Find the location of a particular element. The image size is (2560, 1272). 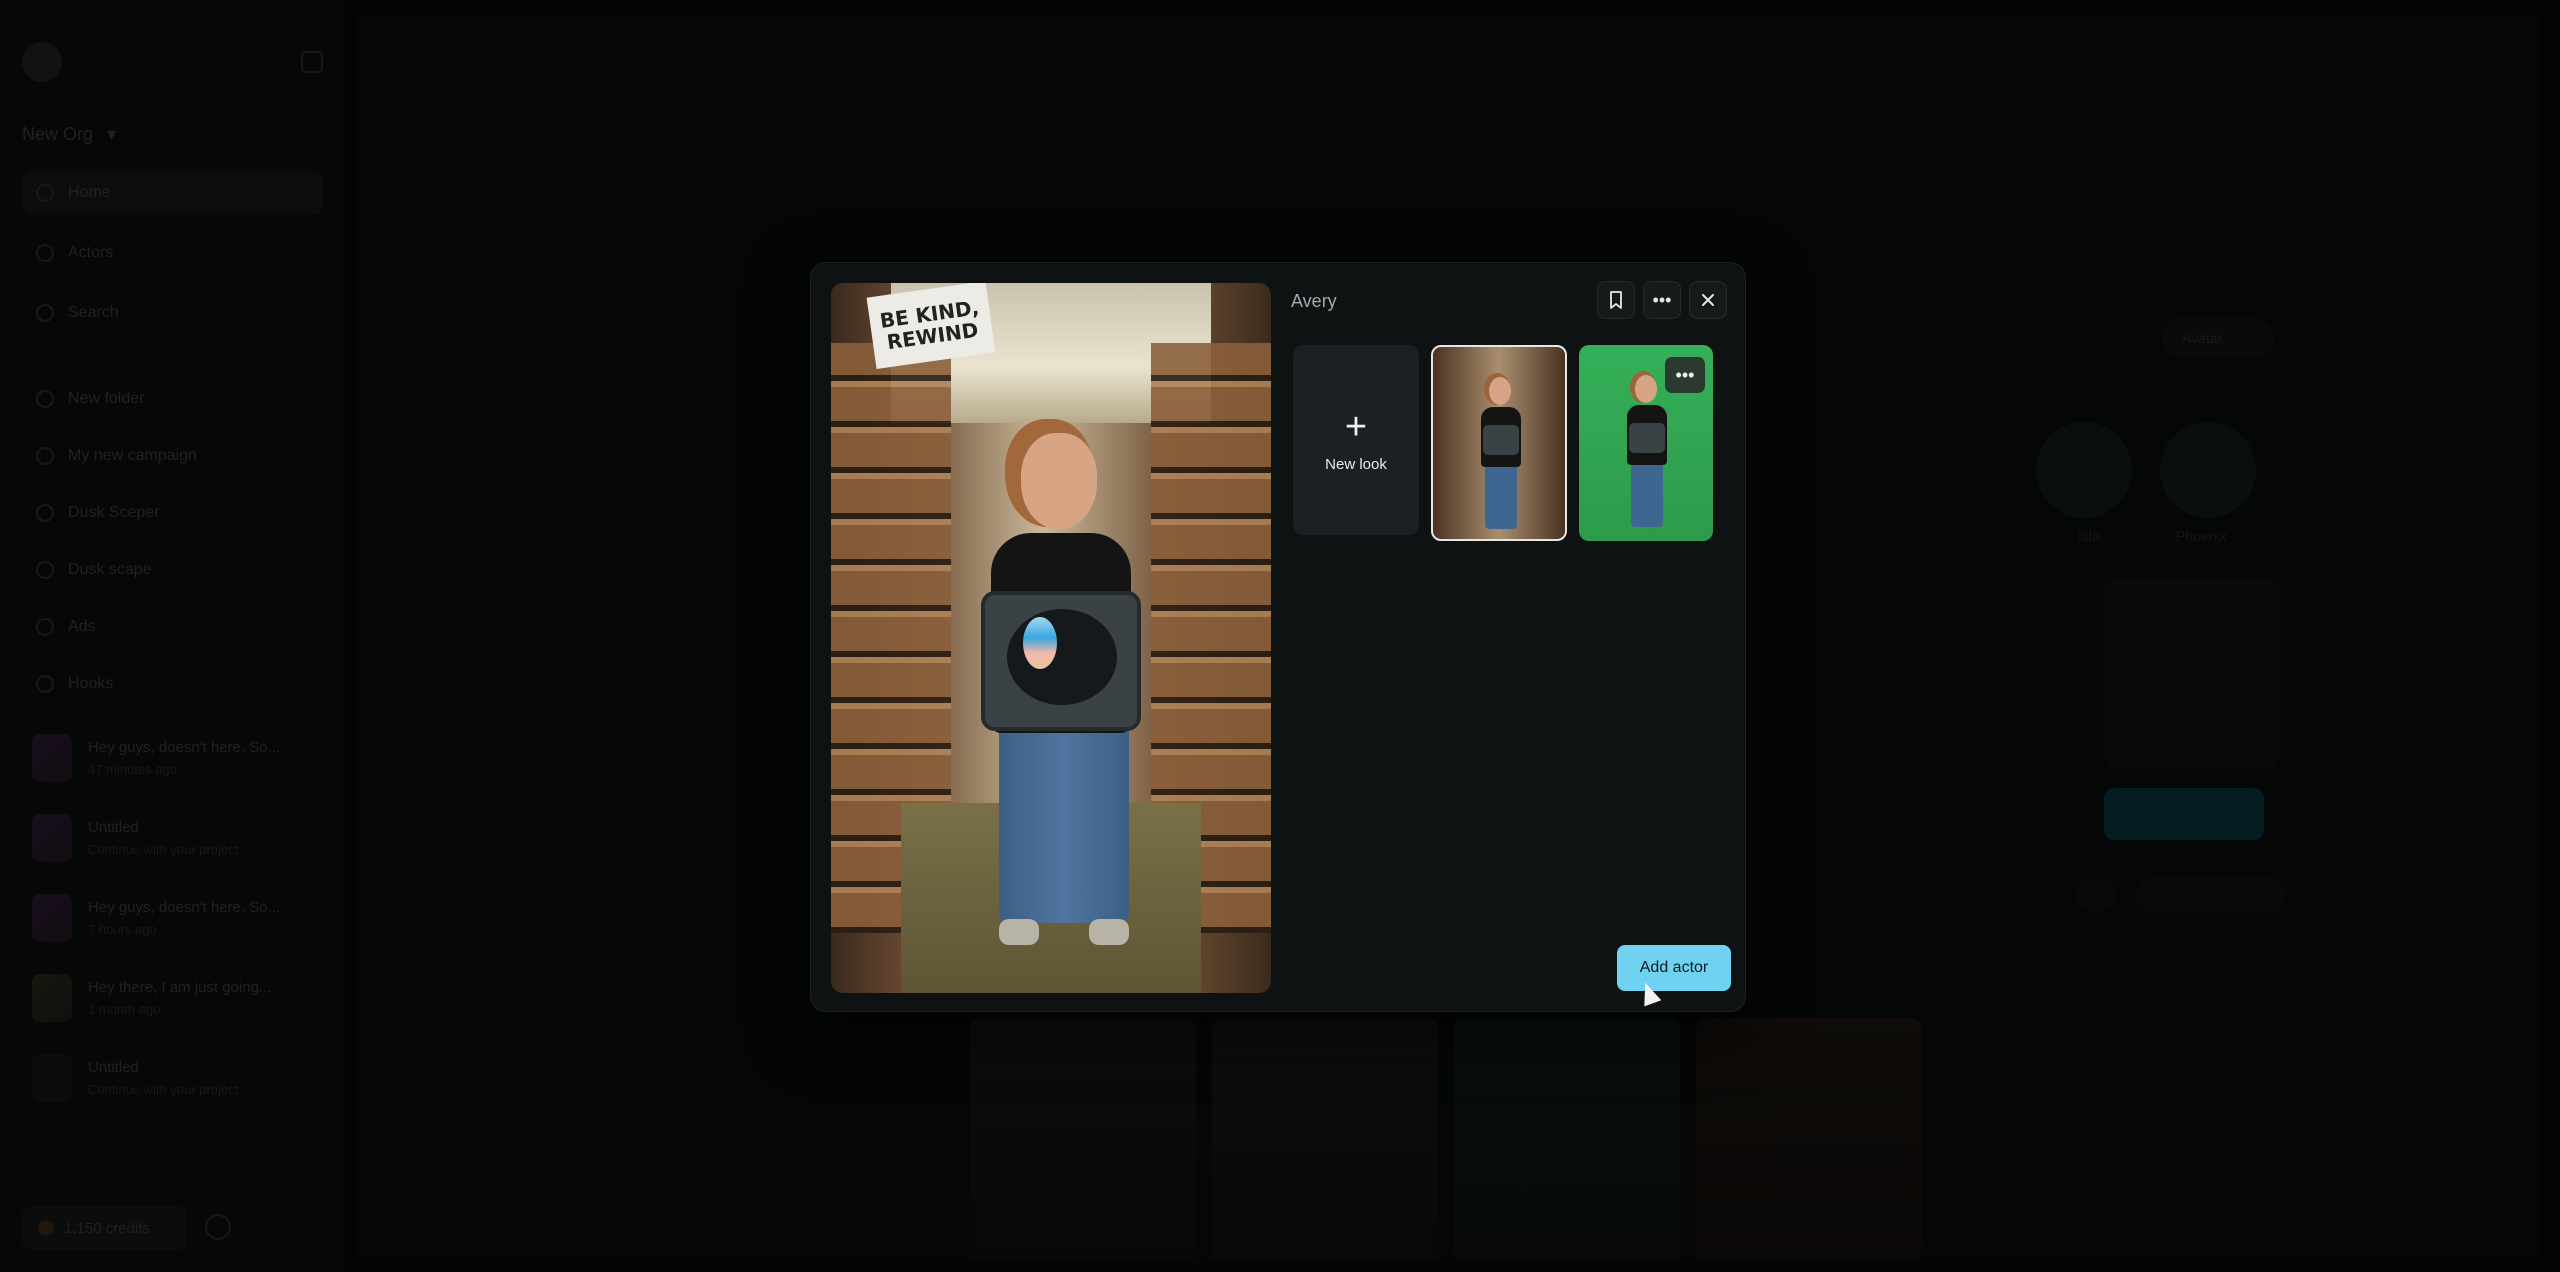

look-thumbnail-library is located at coordinates (1499, 443).